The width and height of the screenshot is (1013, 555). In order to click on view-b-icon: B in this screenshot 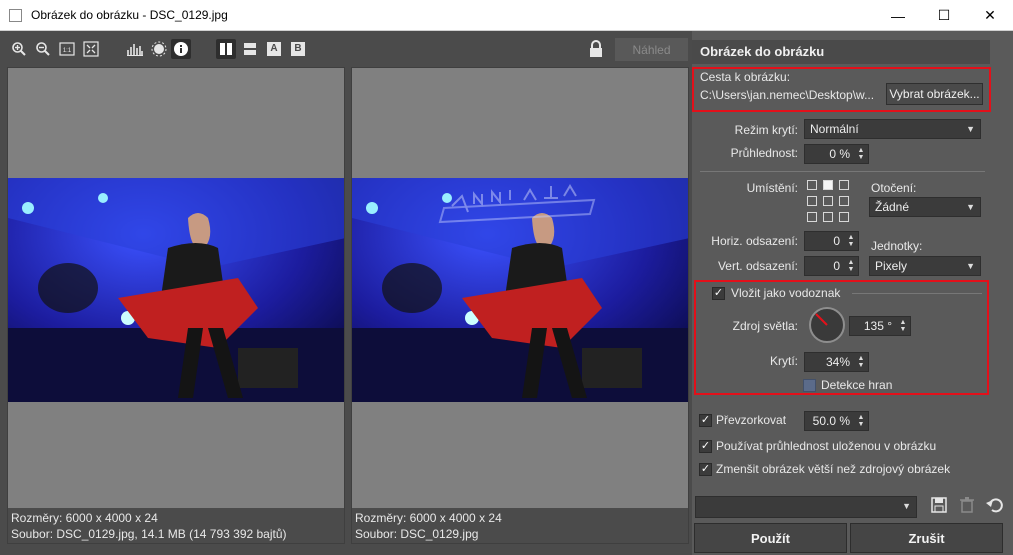, I will do `click(298, 49)`.